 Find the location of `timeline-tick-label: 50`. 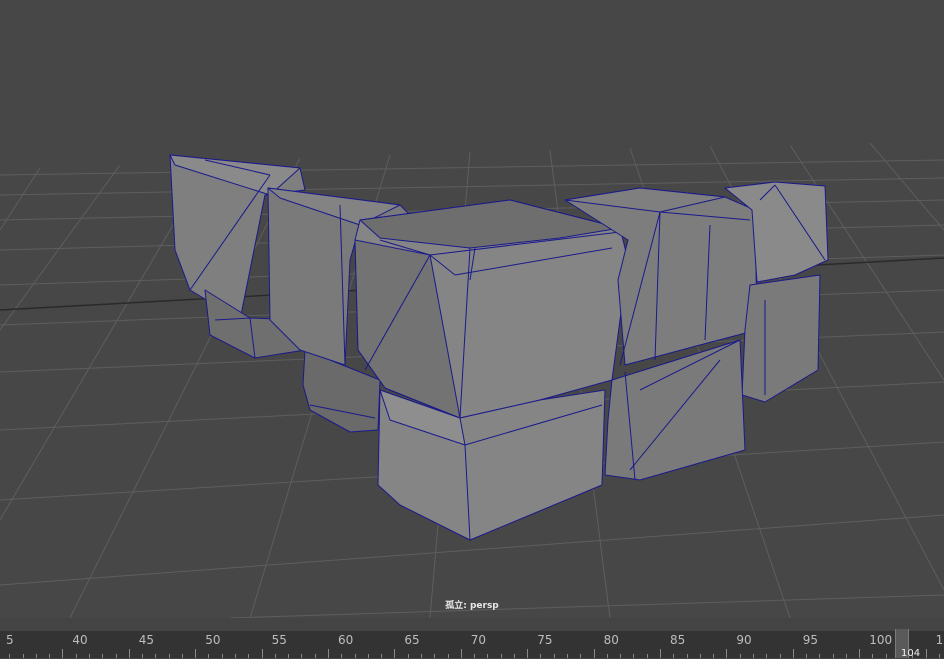

timeline-tick-label: 50 is located at coordinates (213, 640).